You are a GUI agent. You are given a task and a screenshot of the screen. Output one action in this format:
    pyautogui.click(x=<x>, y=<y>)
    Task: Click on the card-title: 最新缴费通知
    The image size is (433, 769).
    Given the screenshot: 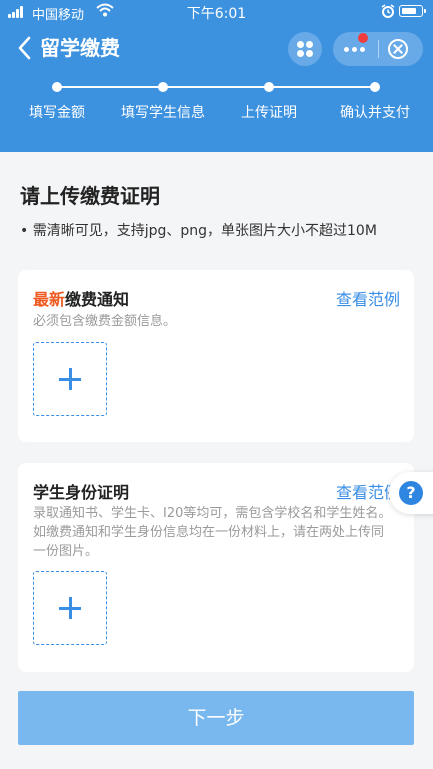 What is the action you would take?
    pyautogui.click(x=81, y=298)
    